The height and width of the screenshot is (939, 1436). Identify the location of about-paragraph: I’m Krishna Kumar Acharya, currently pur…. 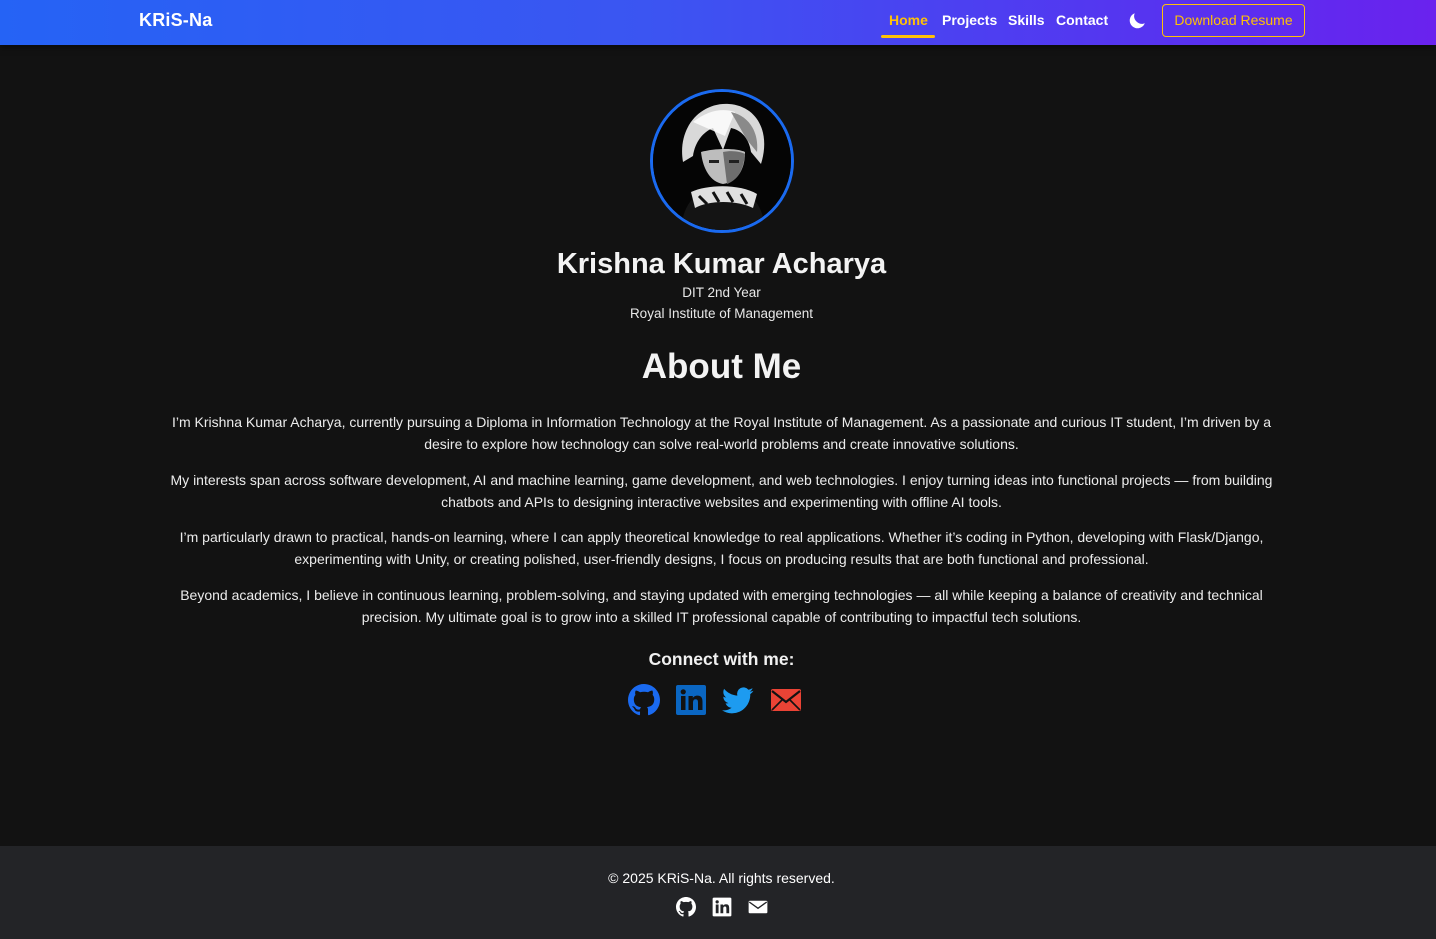
(721, 433).